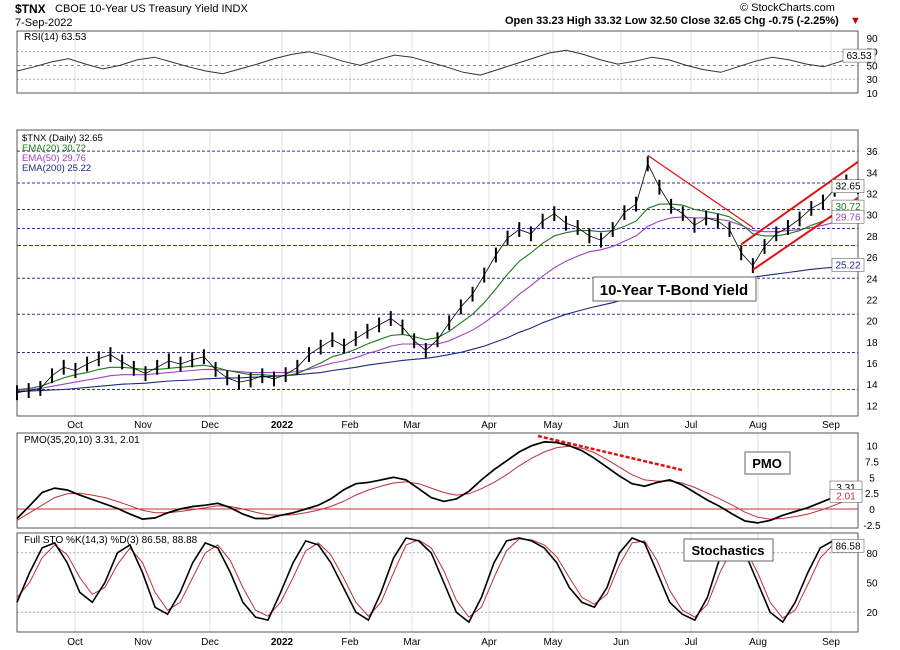 This screenshot has width=900, height=650. Describe the element at coordinates (872, 300) in the screenshot. I see `price-ytick: 22` at that location.